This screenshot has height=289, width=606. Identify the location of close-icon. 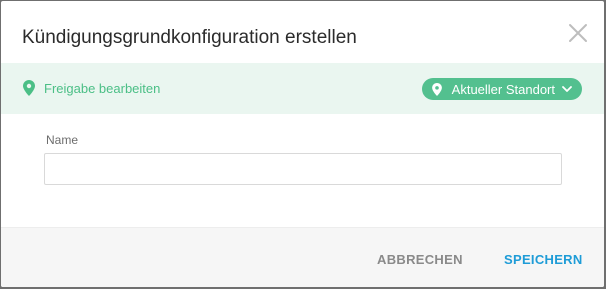
(578, 33).